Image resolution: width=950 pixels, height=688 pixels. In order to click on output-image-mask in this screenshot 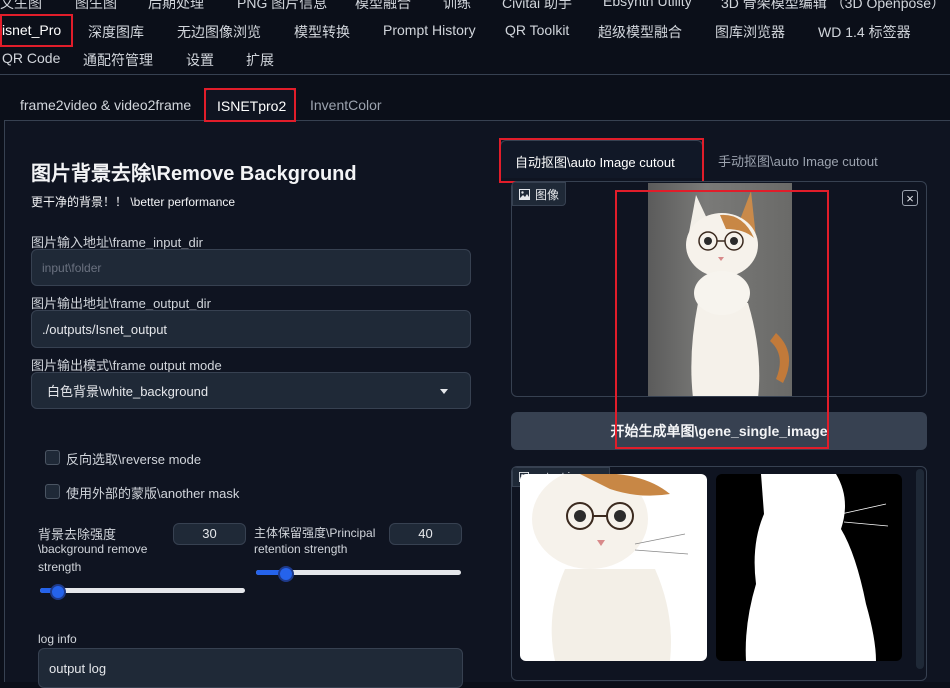, I will do `click(809, 567)`.